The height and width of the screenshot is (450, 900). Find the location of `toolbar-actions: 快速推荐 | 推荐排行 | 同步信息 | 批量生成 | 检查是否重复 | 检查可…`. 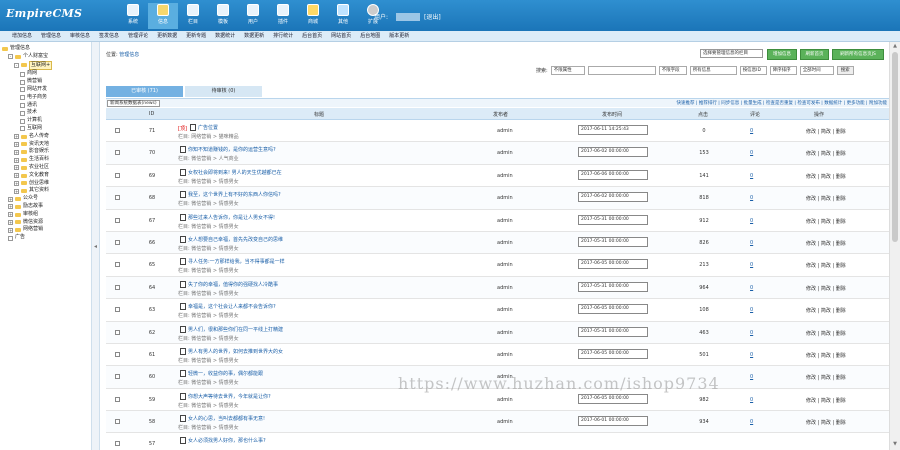

toolbar-actions: 快速推荐 | 推荐排行 | 同步信息 | 批量生成 | 检查是否重复 | 检查可… is located at coordinates (781, 103).